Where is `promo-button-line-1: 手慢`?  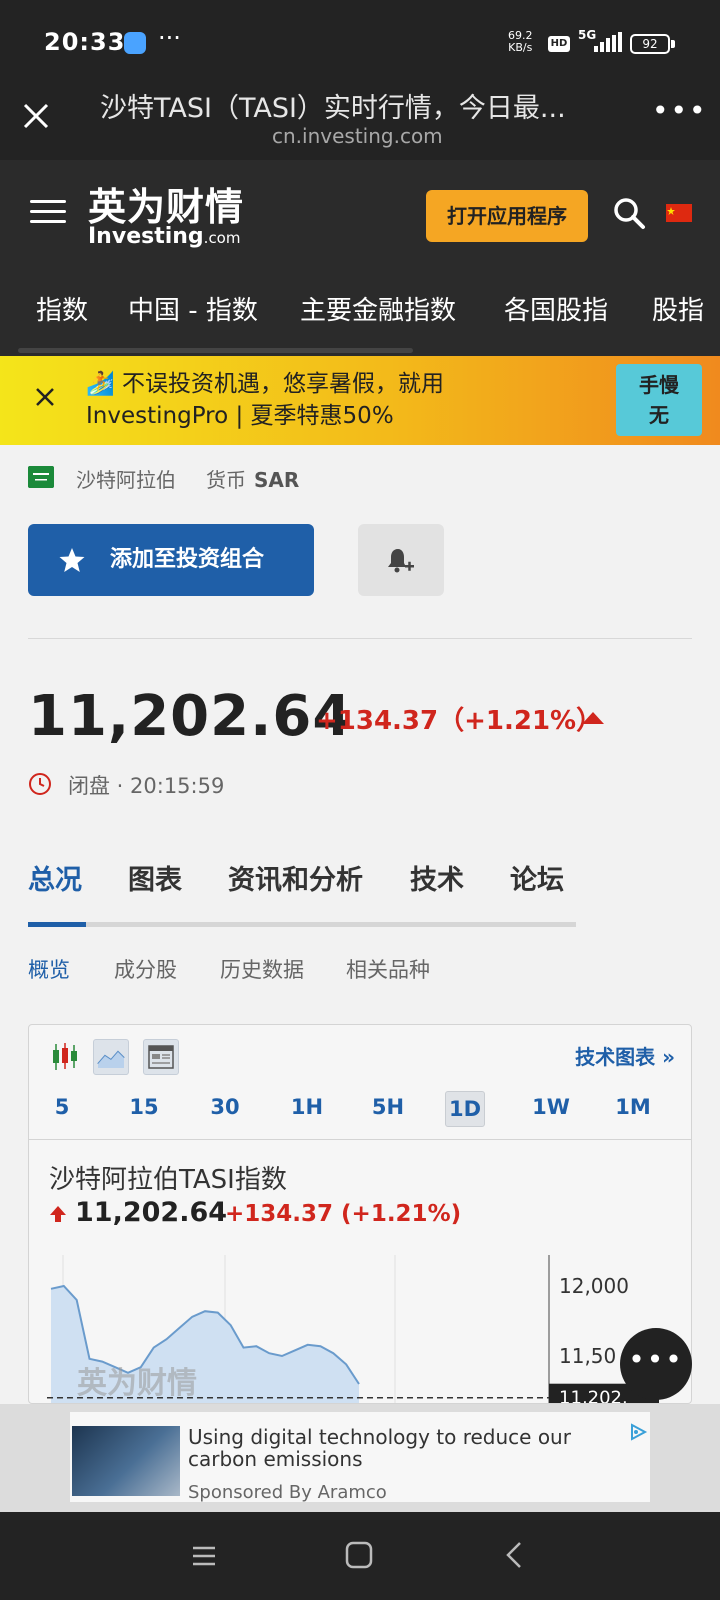 promo-button-line-1: 手慢 is located at coordinates (659, 385).